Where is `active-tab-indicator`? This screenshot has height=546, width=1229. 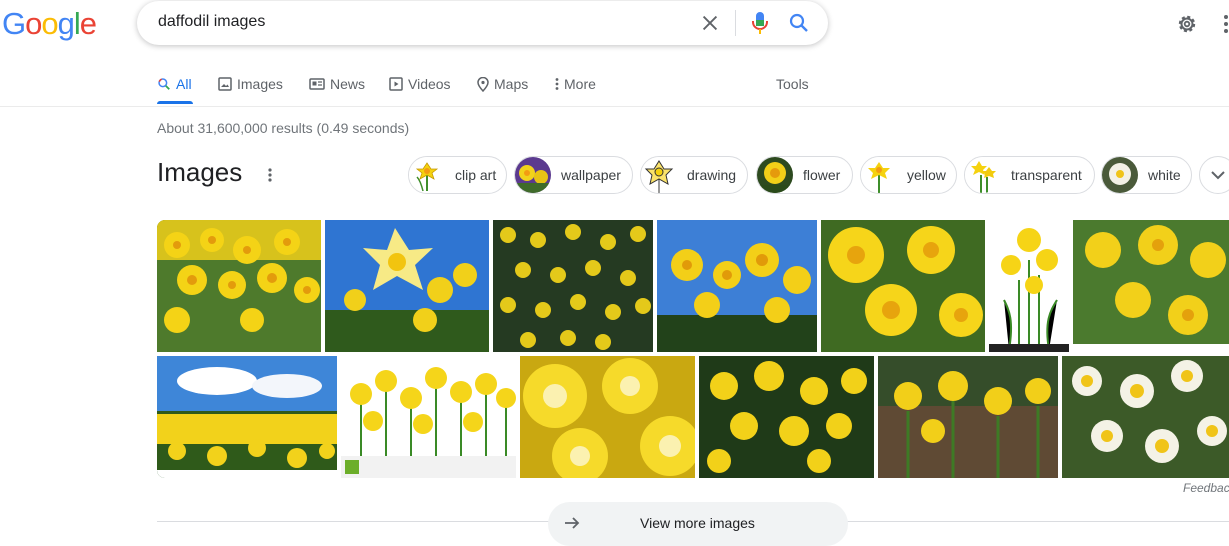 active-tab-indicator is located at coordinates (175, 102).